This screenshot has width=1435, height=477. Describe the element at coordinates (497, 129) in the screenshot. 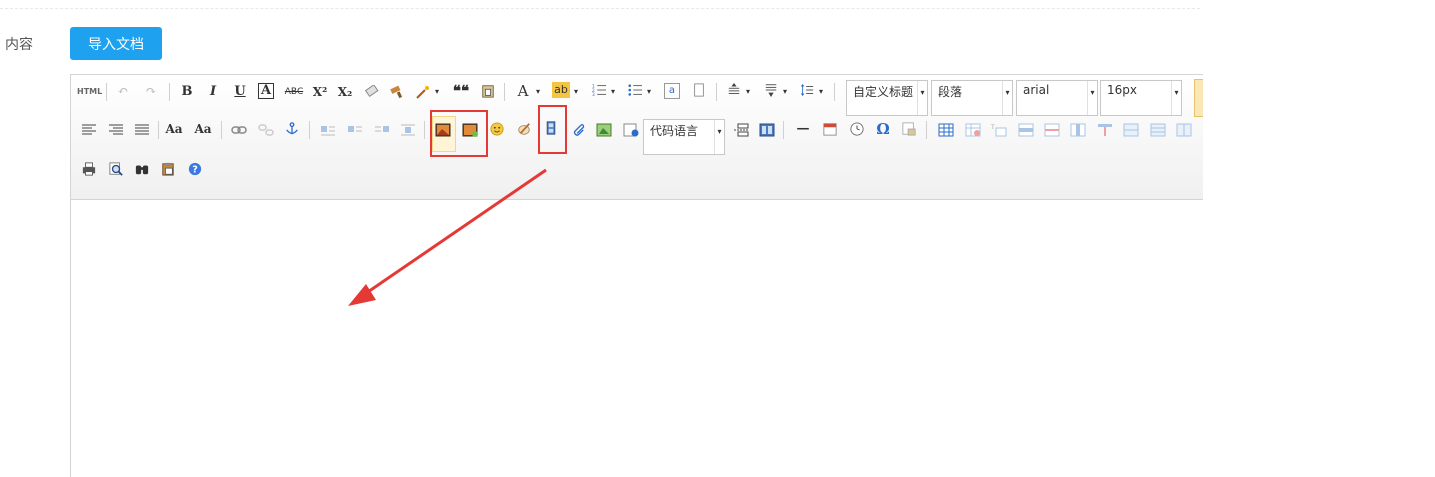

I see `emotion-icon` at that location.